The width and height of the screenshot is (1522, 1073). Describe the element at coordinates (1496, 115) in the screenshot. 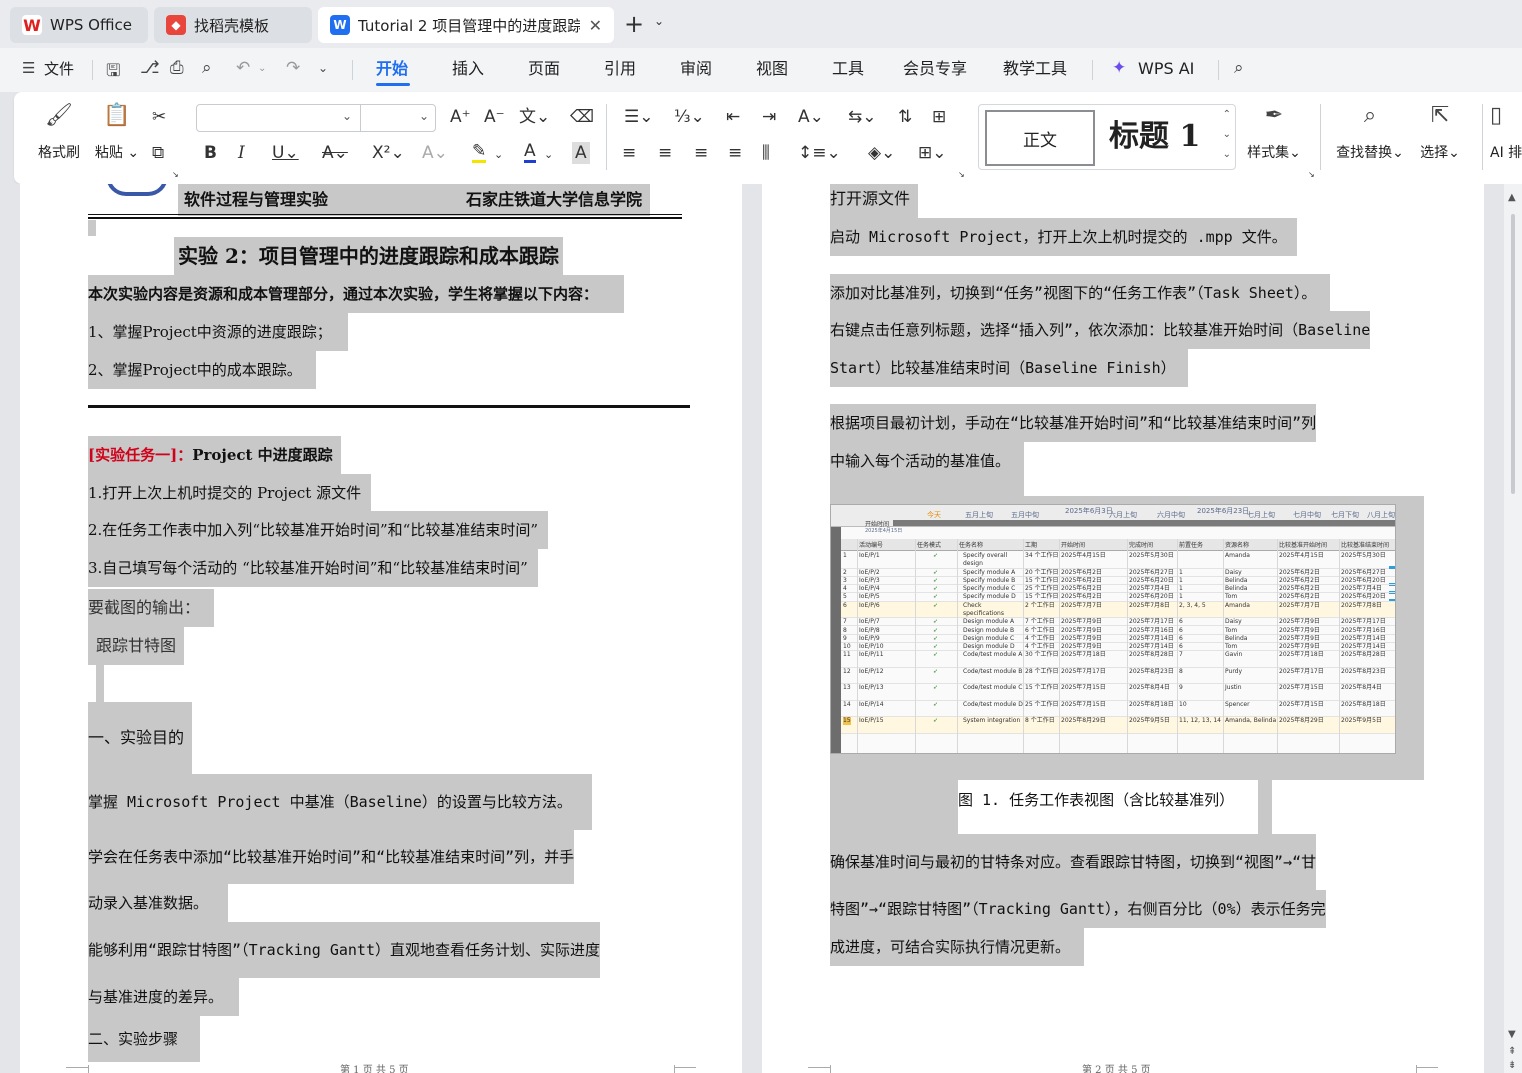

I see `document-icon: ▯` at that location.